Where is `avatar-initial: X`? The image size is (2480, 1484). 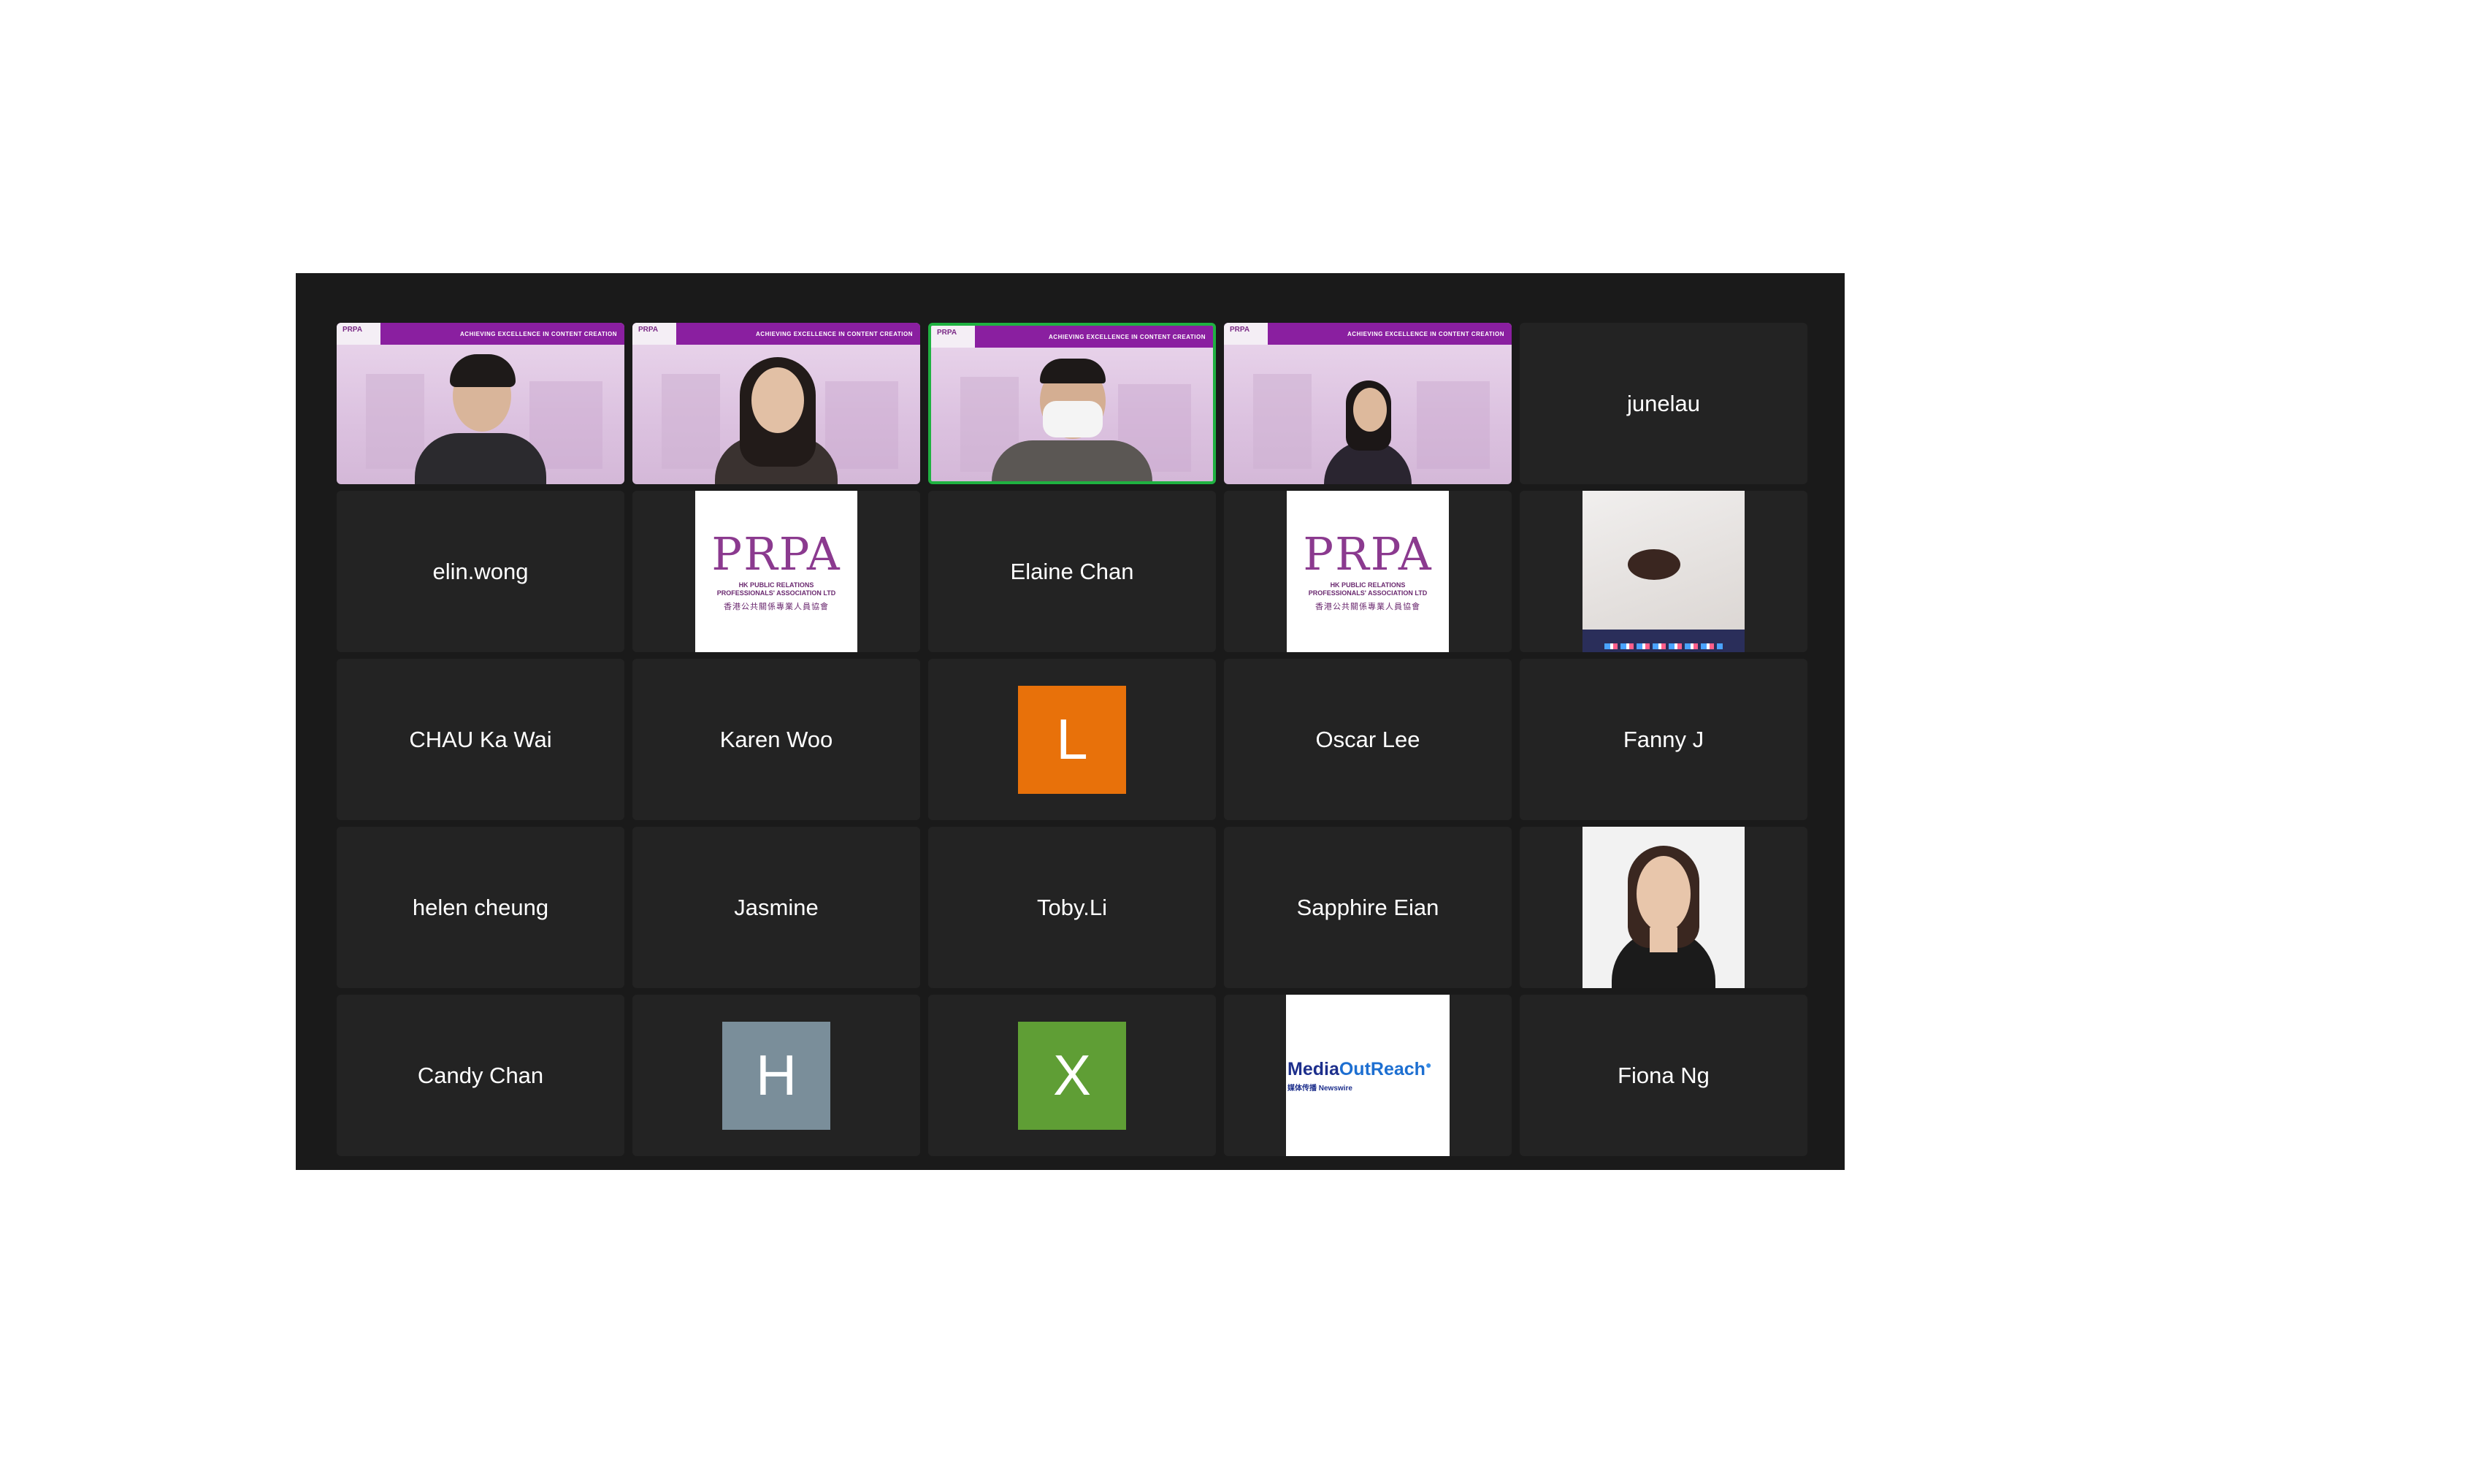
avatar-initial: X is located at coordinates (1072, 1075).